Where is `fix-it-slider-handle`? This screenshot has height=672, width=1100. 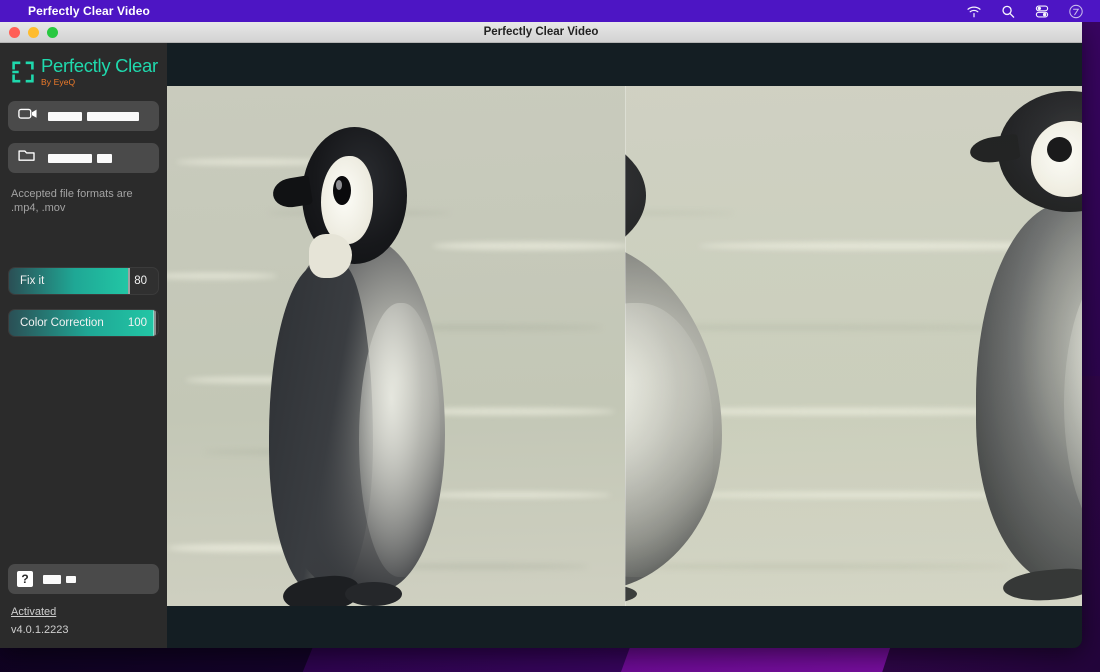
fix-it-slider-handle is located at coordinates (129, 281).